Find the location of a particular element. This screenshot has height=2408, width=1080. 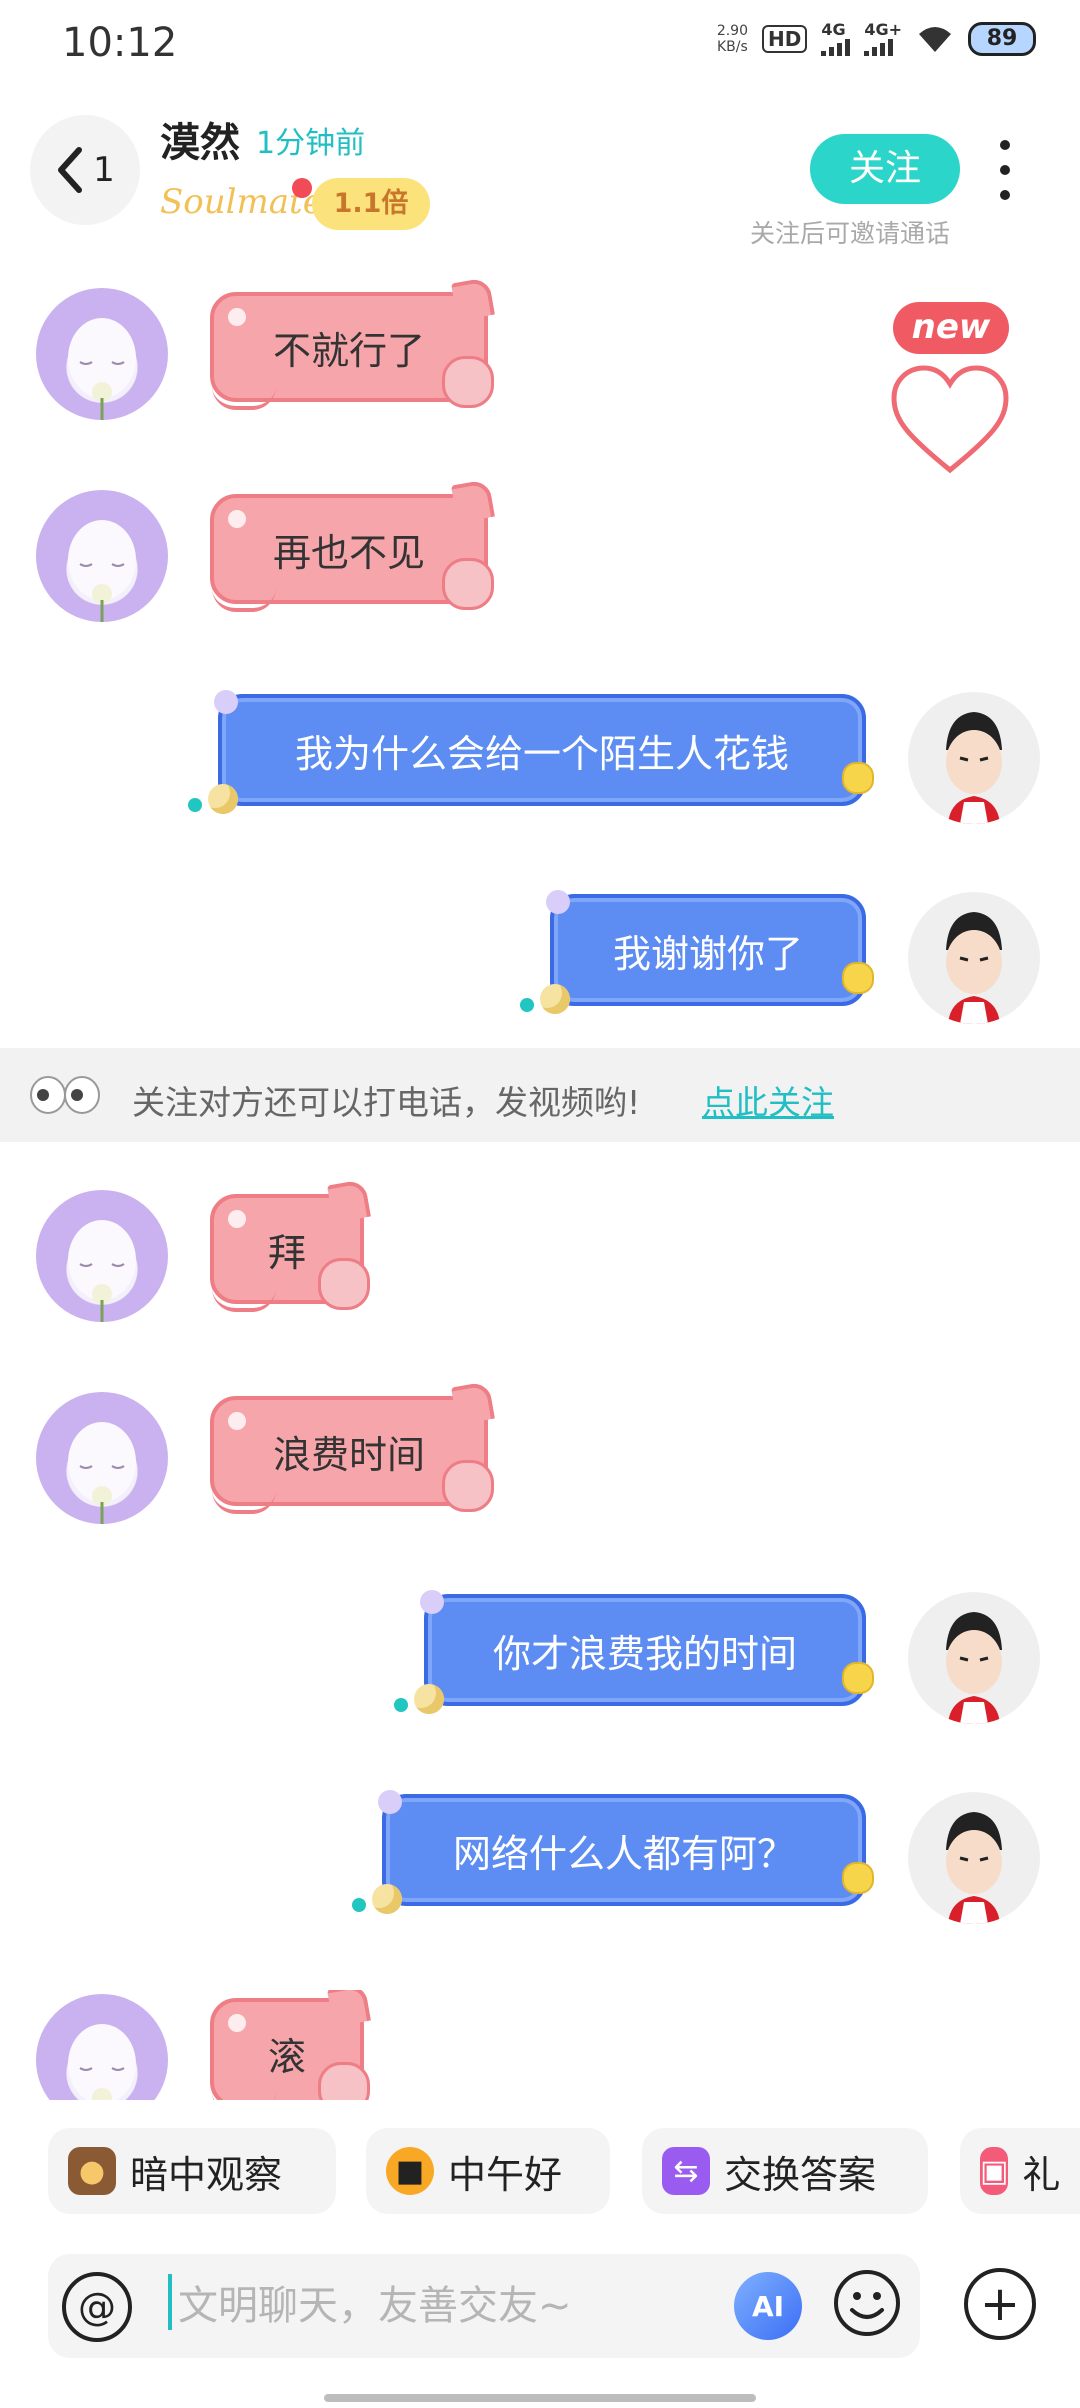

wifi-icon is located at coordinates (935, 39).